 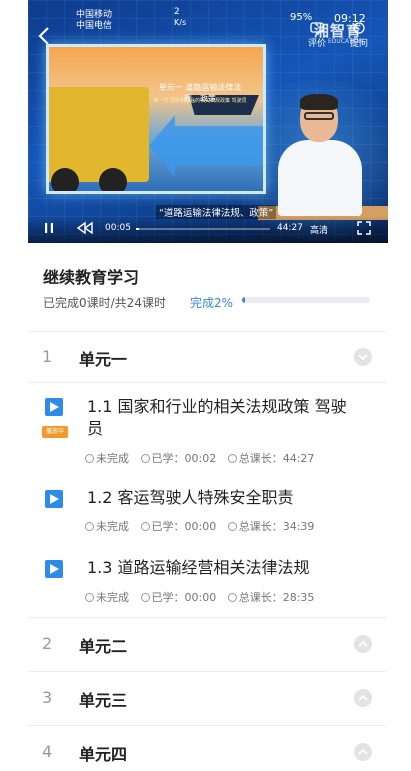 What do you see at coordinates (317, 27) in the screenshot?
I see `rate-icon` at bounding box center [317, 27].